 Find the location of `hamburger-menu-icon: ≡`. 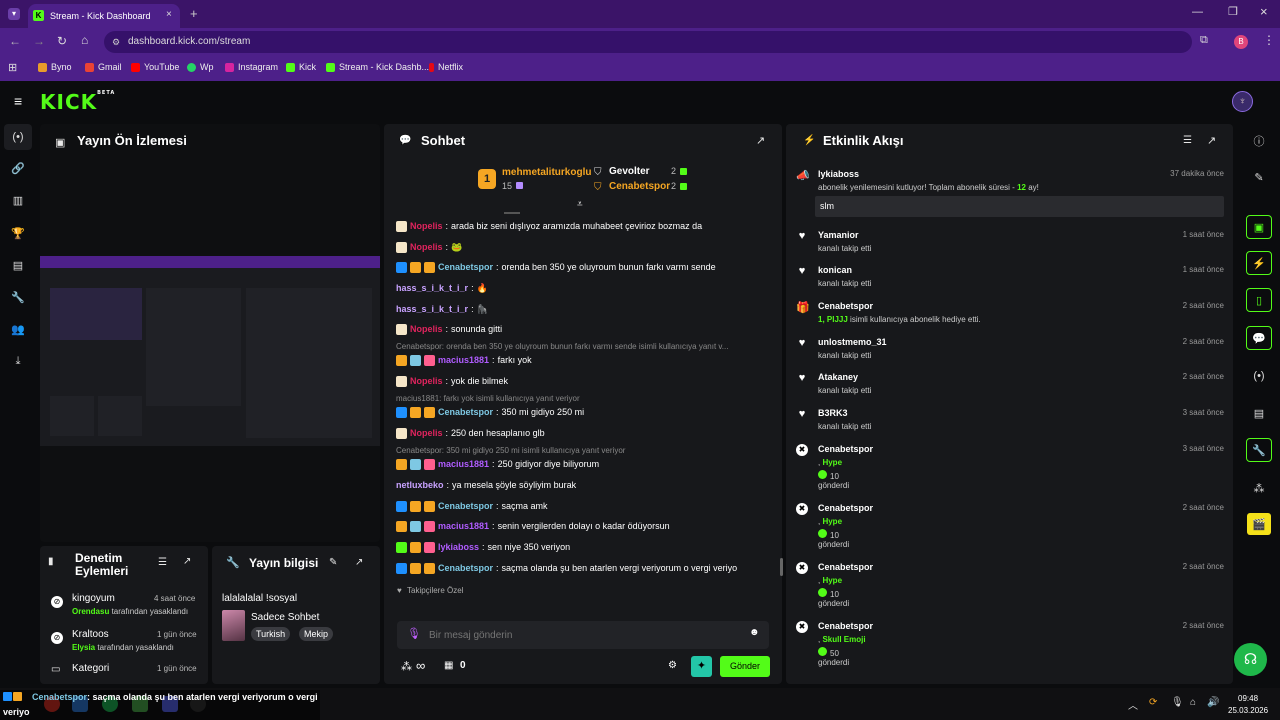

hamburger-menu-icon: ≡ is located at coordinates (18, 101).